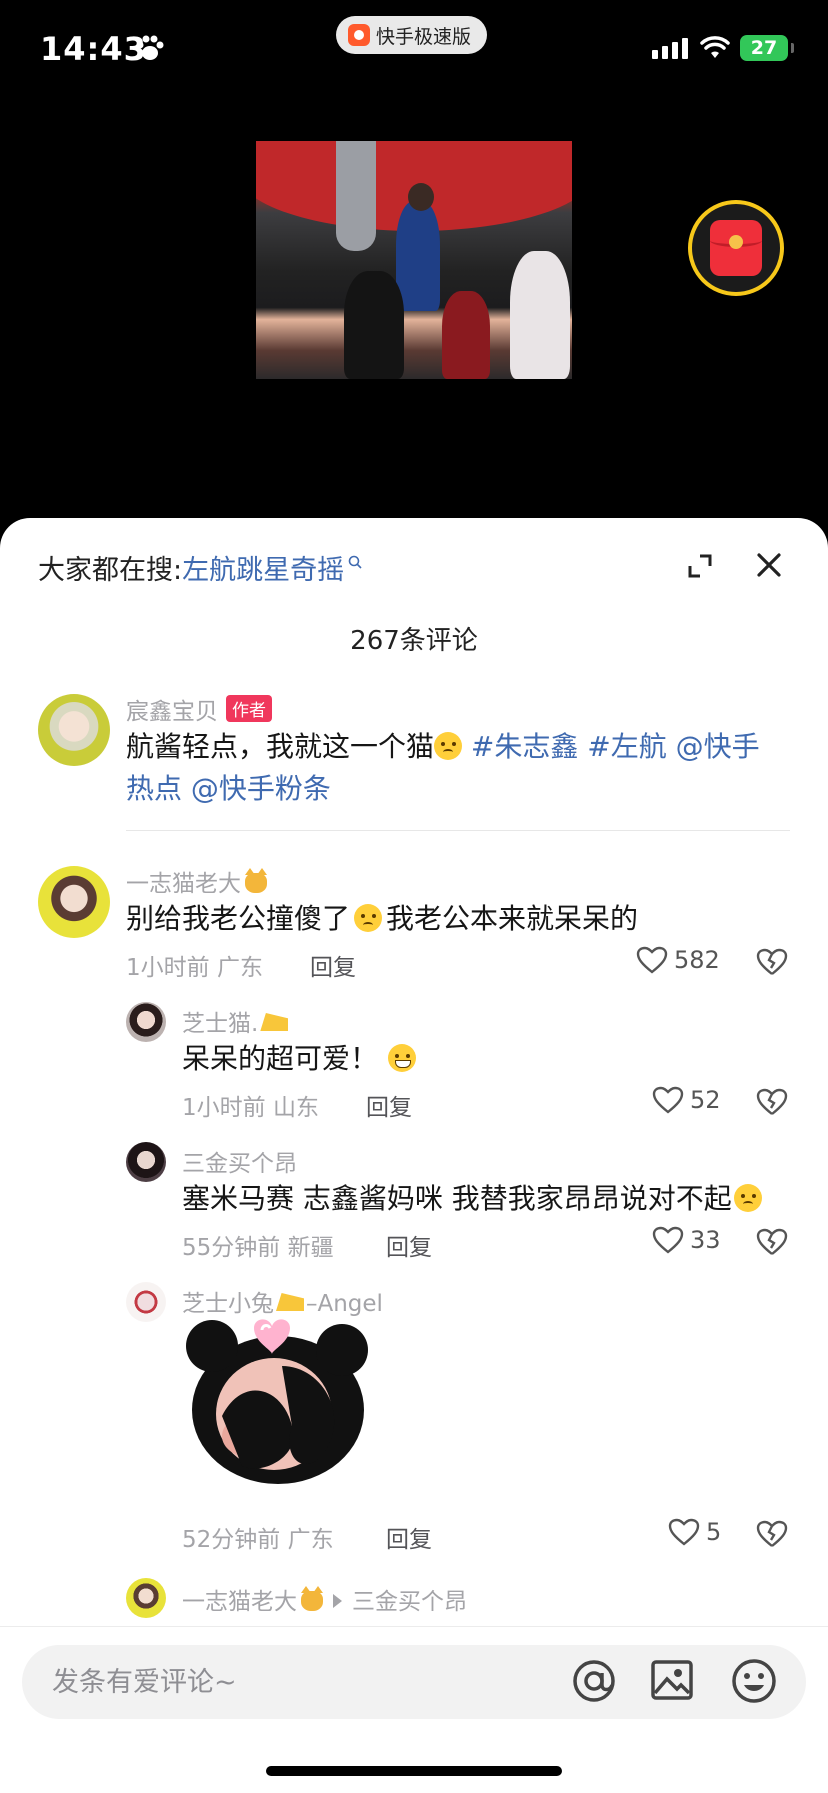  Describe the element at coordinates (754, 1681) in the screenshot. I see `emoji-picker-icon` at that location.